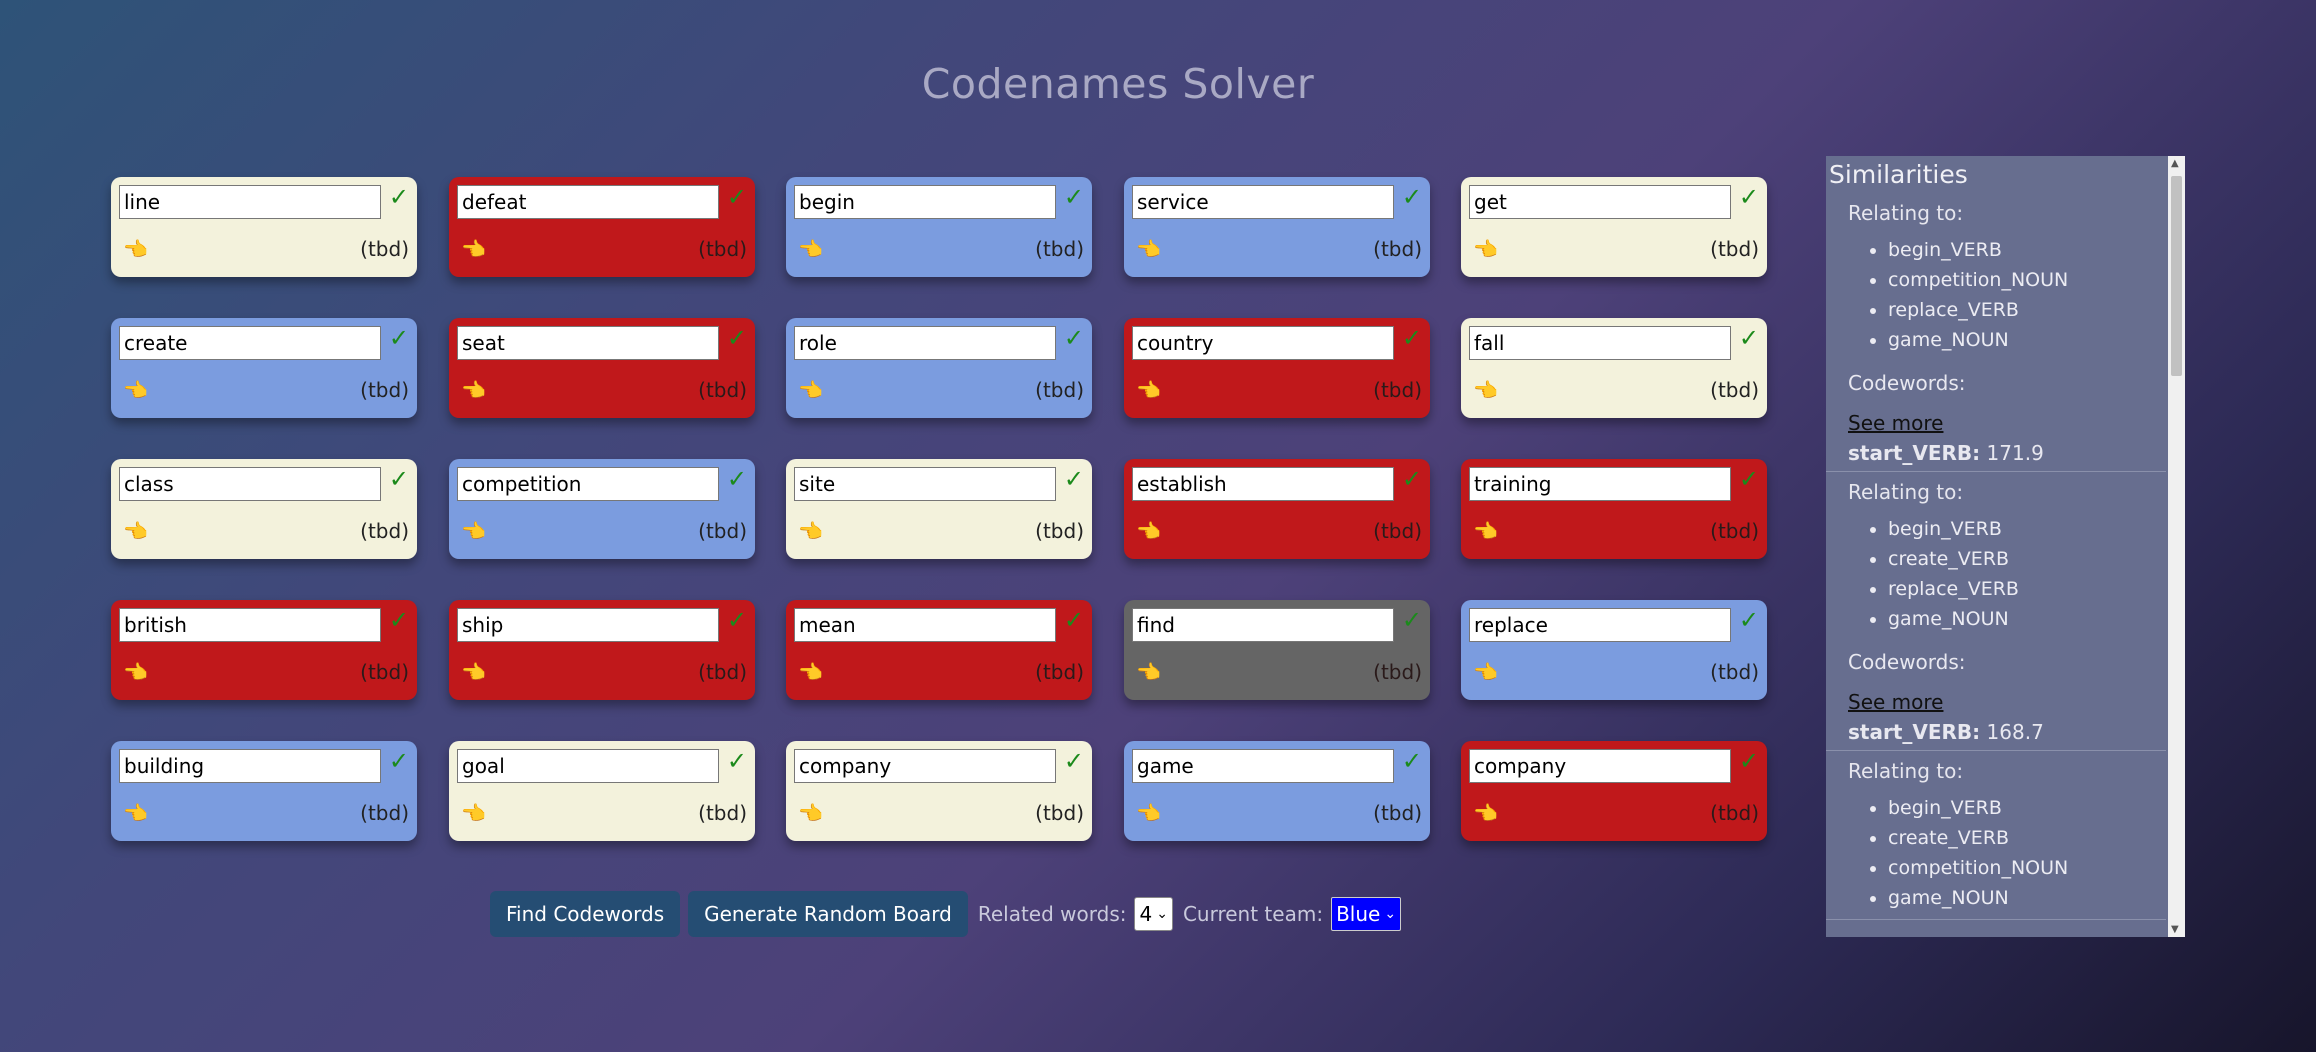 The height and width of the screenshot is (1052, 2316). What do you see at coordinates (602, 509) in the screenshot?
I see `word-card-blue: competition ✓ 👈 (tbd)` at bounding box center [602, 509].